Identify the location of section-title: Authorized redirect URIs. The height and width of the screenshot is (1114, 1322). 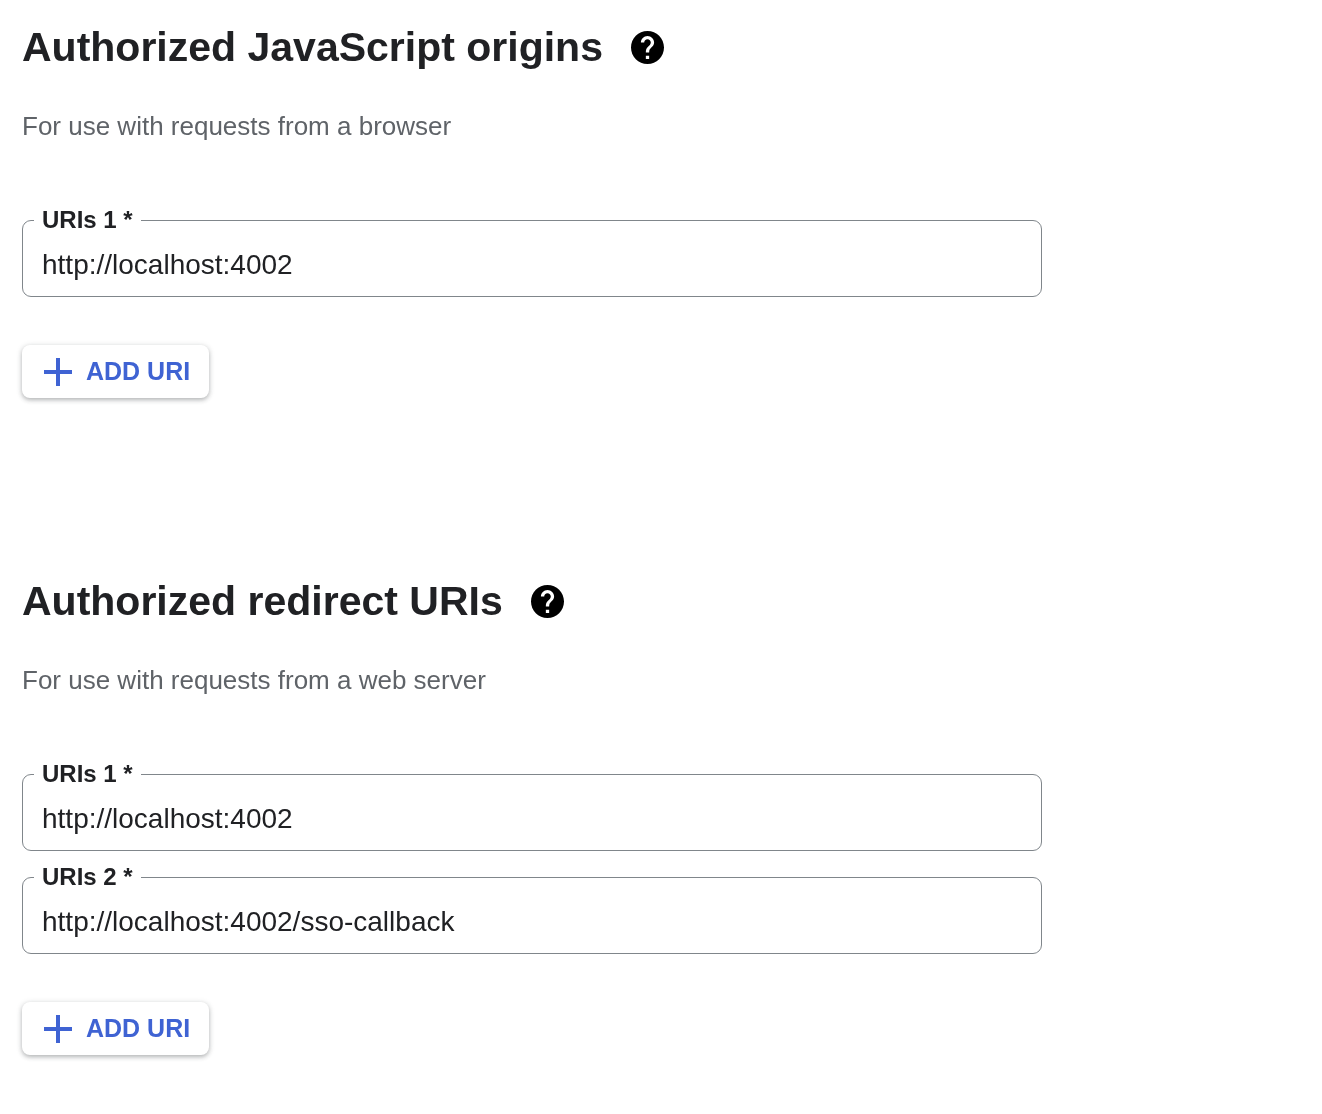
(262, 601).